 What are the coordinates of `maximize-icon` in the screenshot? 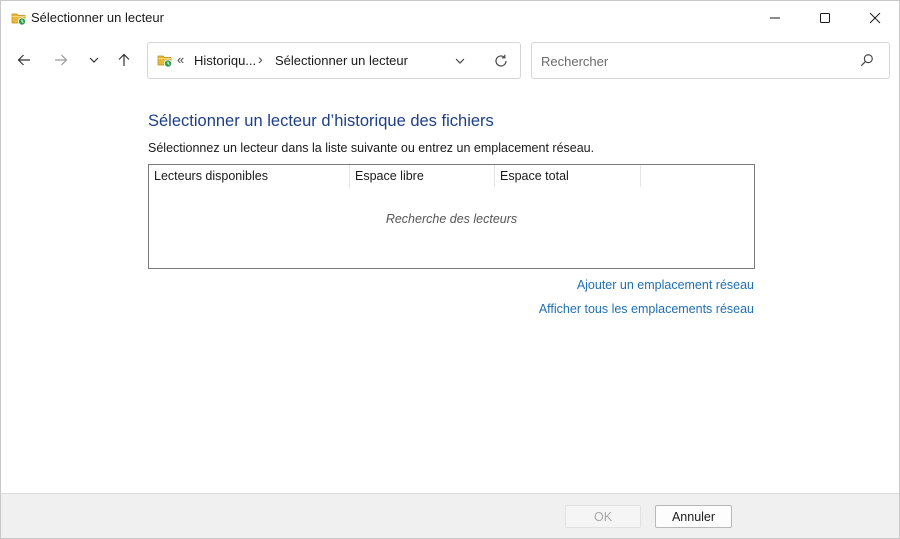 It's located at (825, 18).